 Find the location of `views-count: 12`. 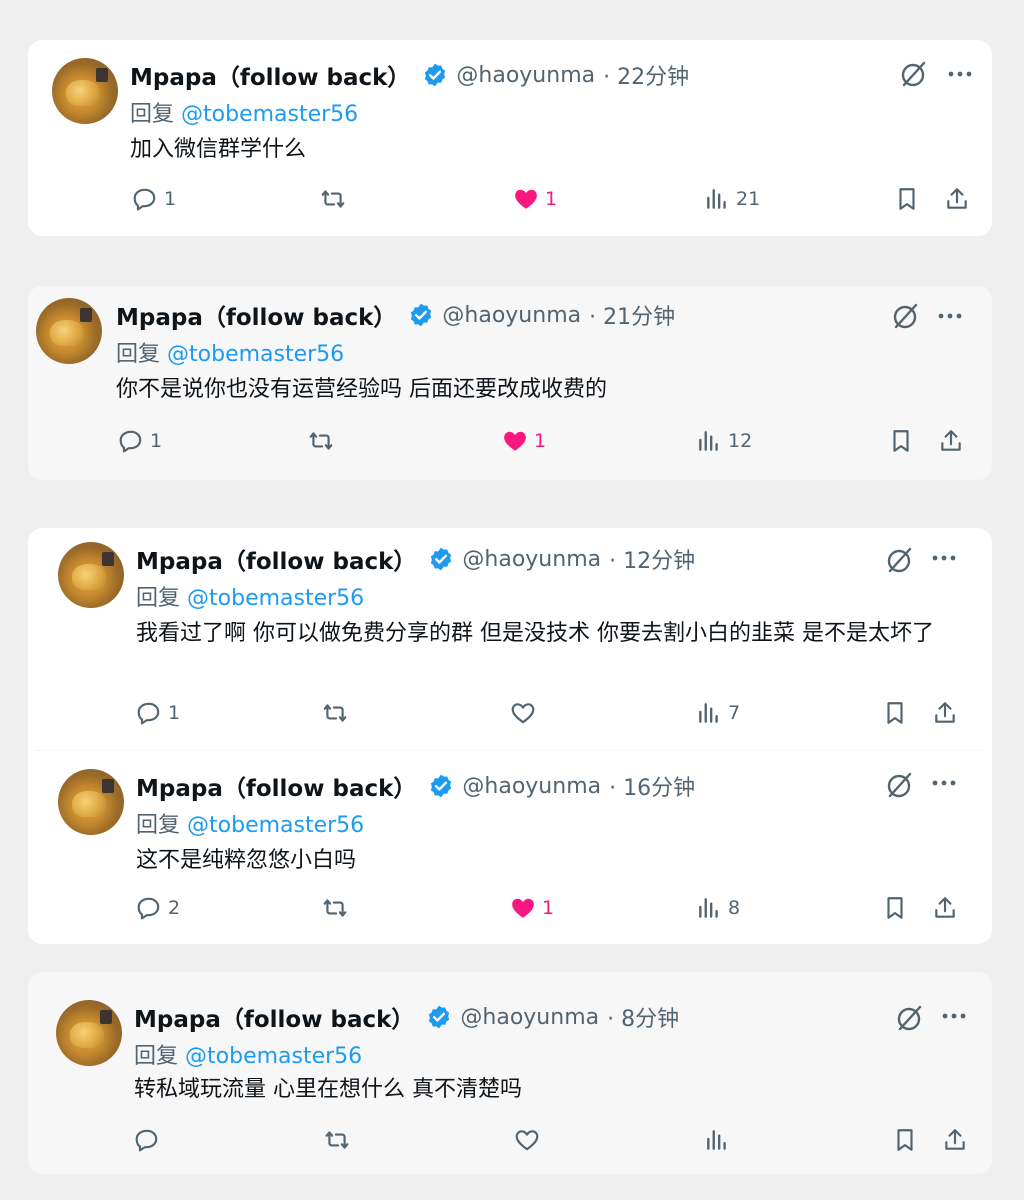

views-count: 12 is located at coordinates (740, 441).